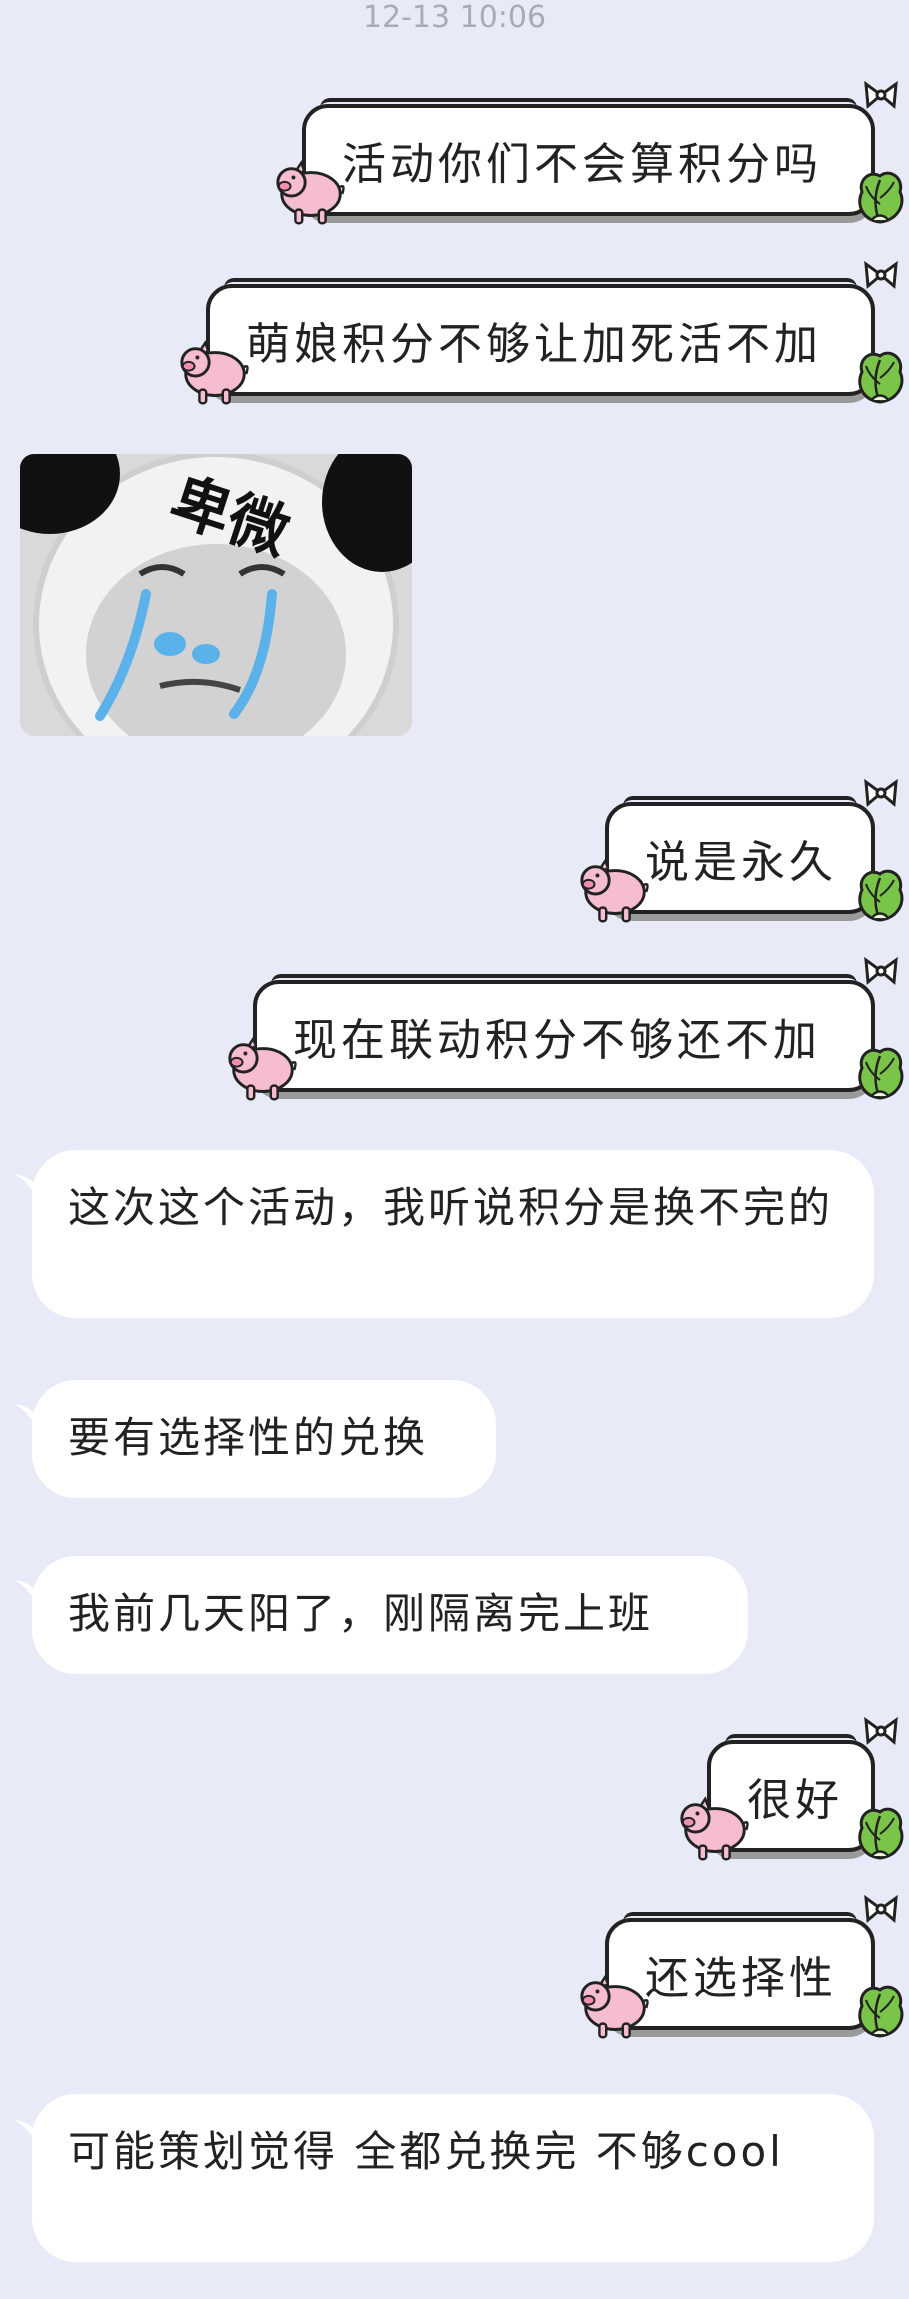  Describe the element at coordinates (534, 344) in the screenshot. I see `message-text: 萌娘积分不够让加死活不加` at that location.